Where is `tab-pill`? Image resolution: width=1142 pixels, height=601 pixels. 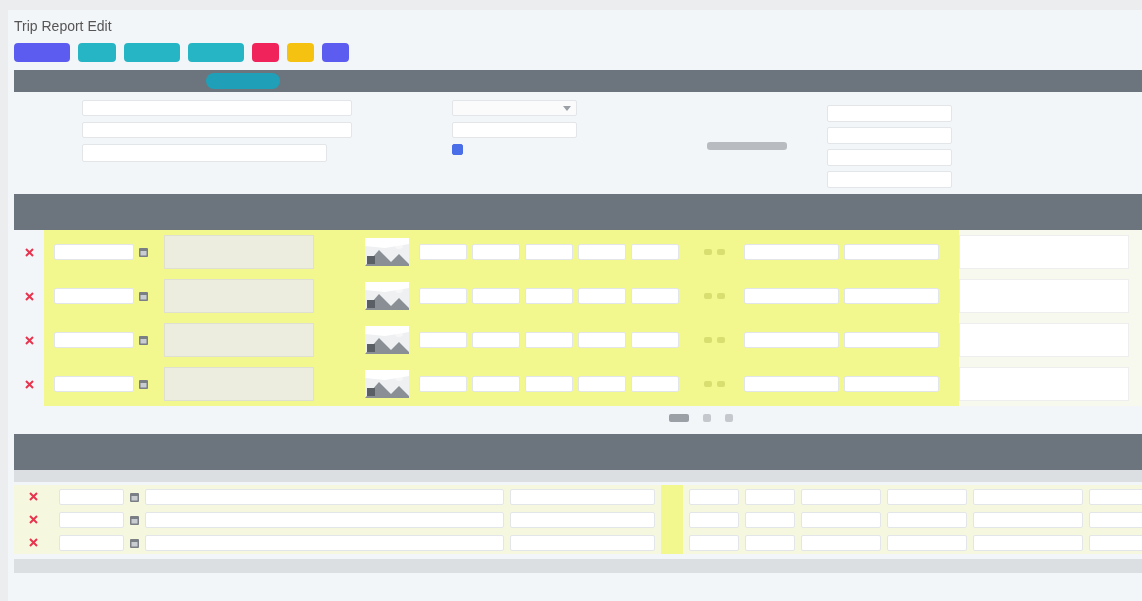 tab-pill is located at coordinates (243, 81).